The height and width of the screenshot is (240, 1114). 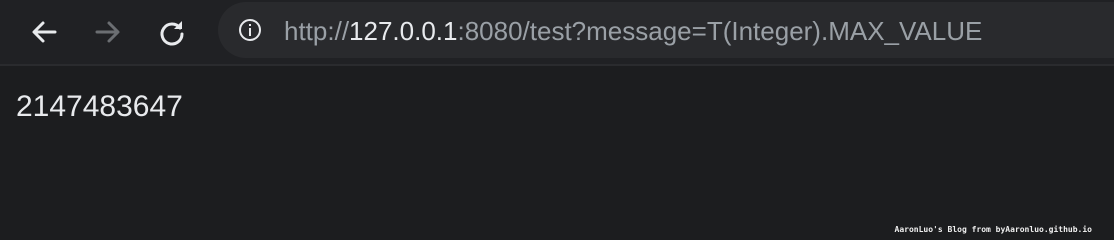 I want to click on arrow-left-icon, so click(x=44, y=32).